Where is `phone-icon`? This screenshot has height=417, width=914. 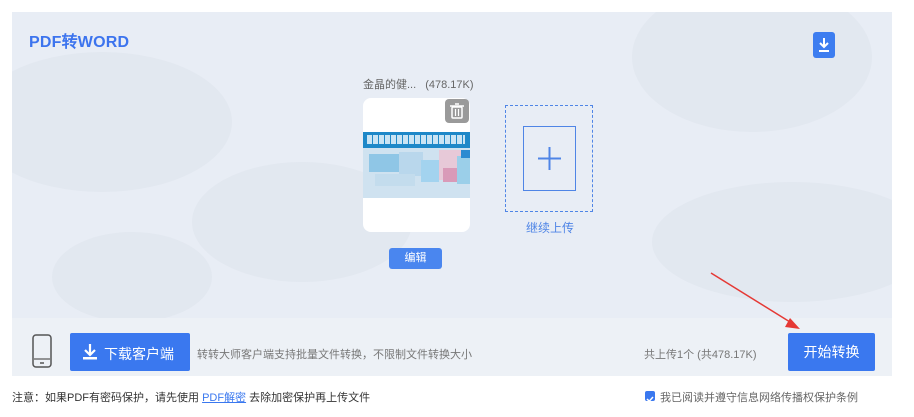
phone-icon is located at coordinates (42, 351).